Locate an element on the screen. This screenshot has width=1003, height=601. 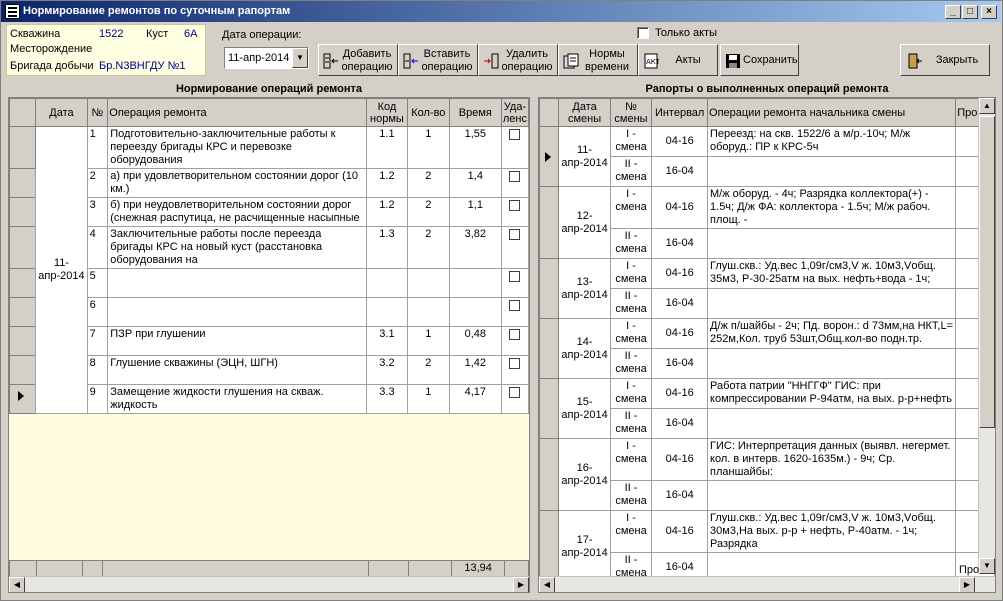
time-cell is located at coordinates (475, 283).